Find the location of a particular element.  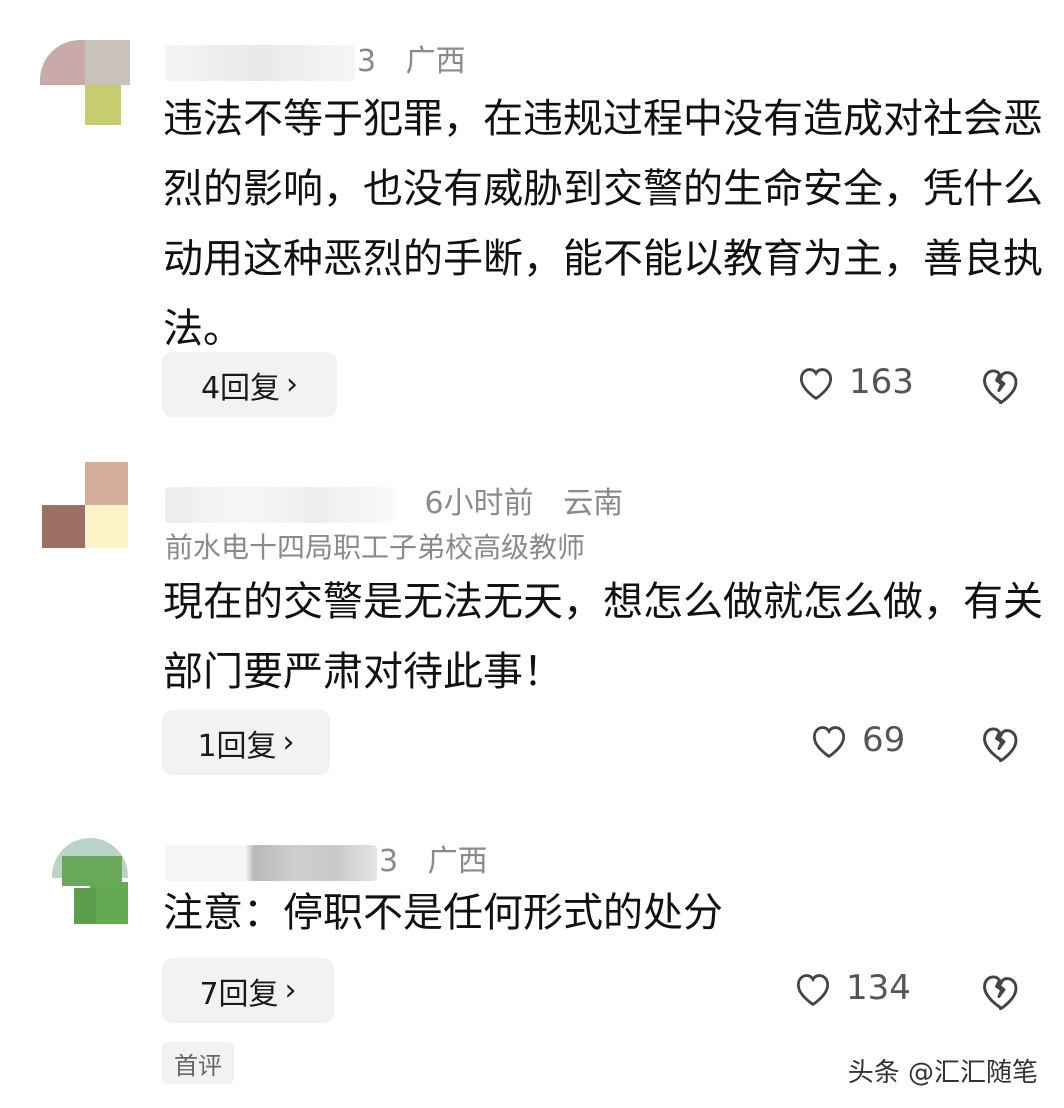

like-count: 163 is located at coordinates (881, 382).